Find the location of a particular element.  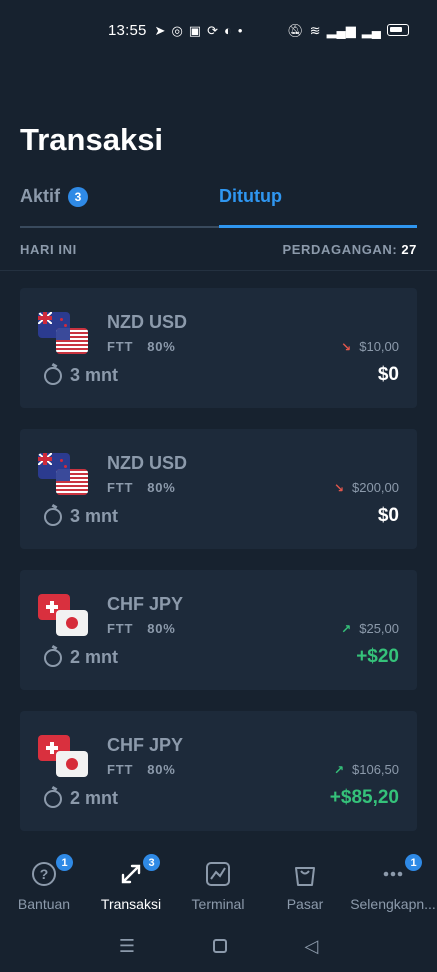

date-filter-label: HARI INI is located at coordinates (48, 249).